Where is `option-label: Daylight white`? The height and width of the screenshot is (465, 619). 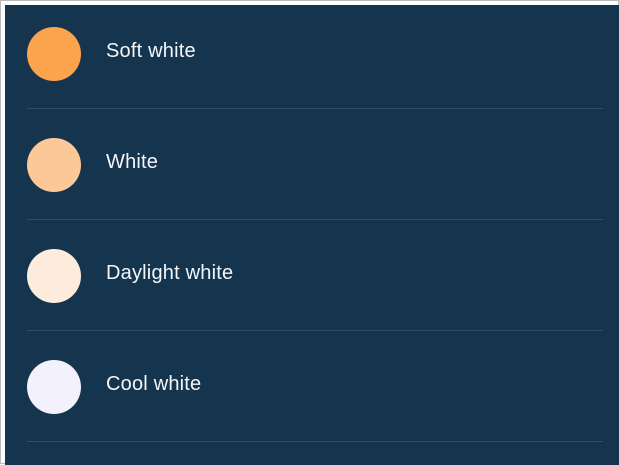 option-label: Daylight white is located at coordinates (170, 273).